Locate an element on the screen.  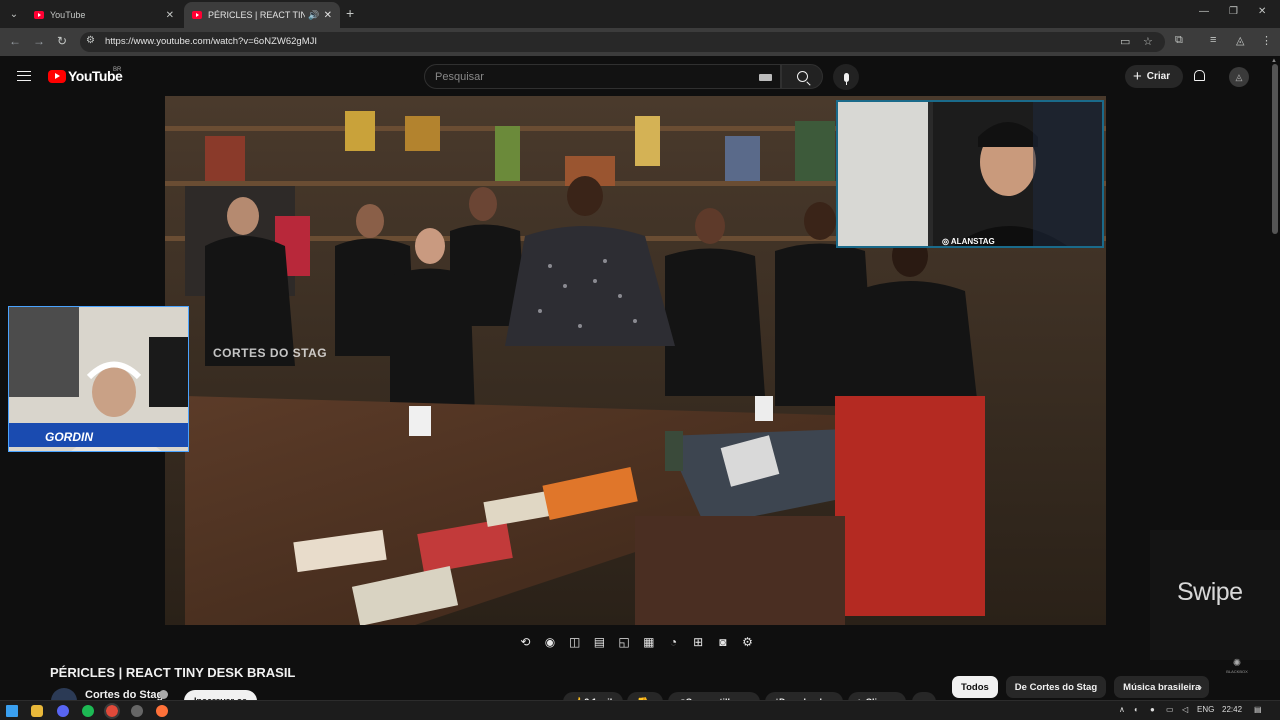
keyboard-icon is located at coordinates (765, 77).